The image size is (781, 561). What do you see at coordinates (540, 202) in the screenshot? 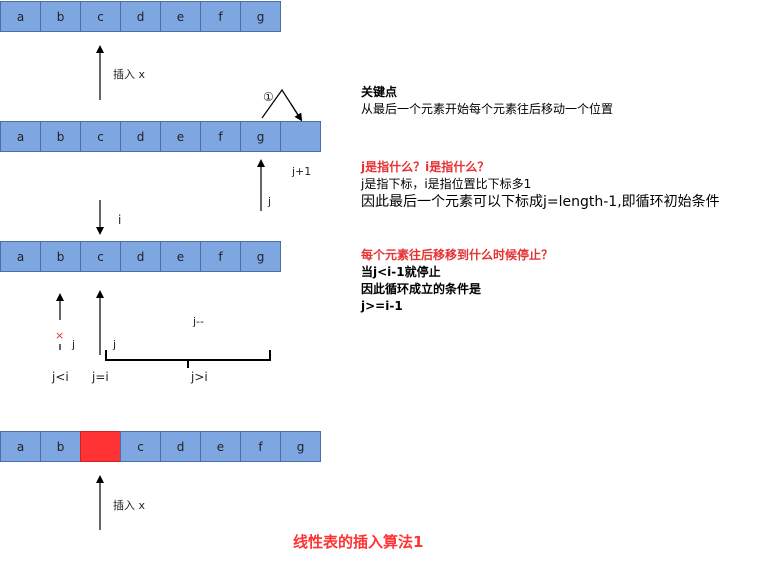
I see `answer-loop-init: 因此最后一个元素可以下标成j=length-1,即循环初始条件` at bounding box center [540, 202].